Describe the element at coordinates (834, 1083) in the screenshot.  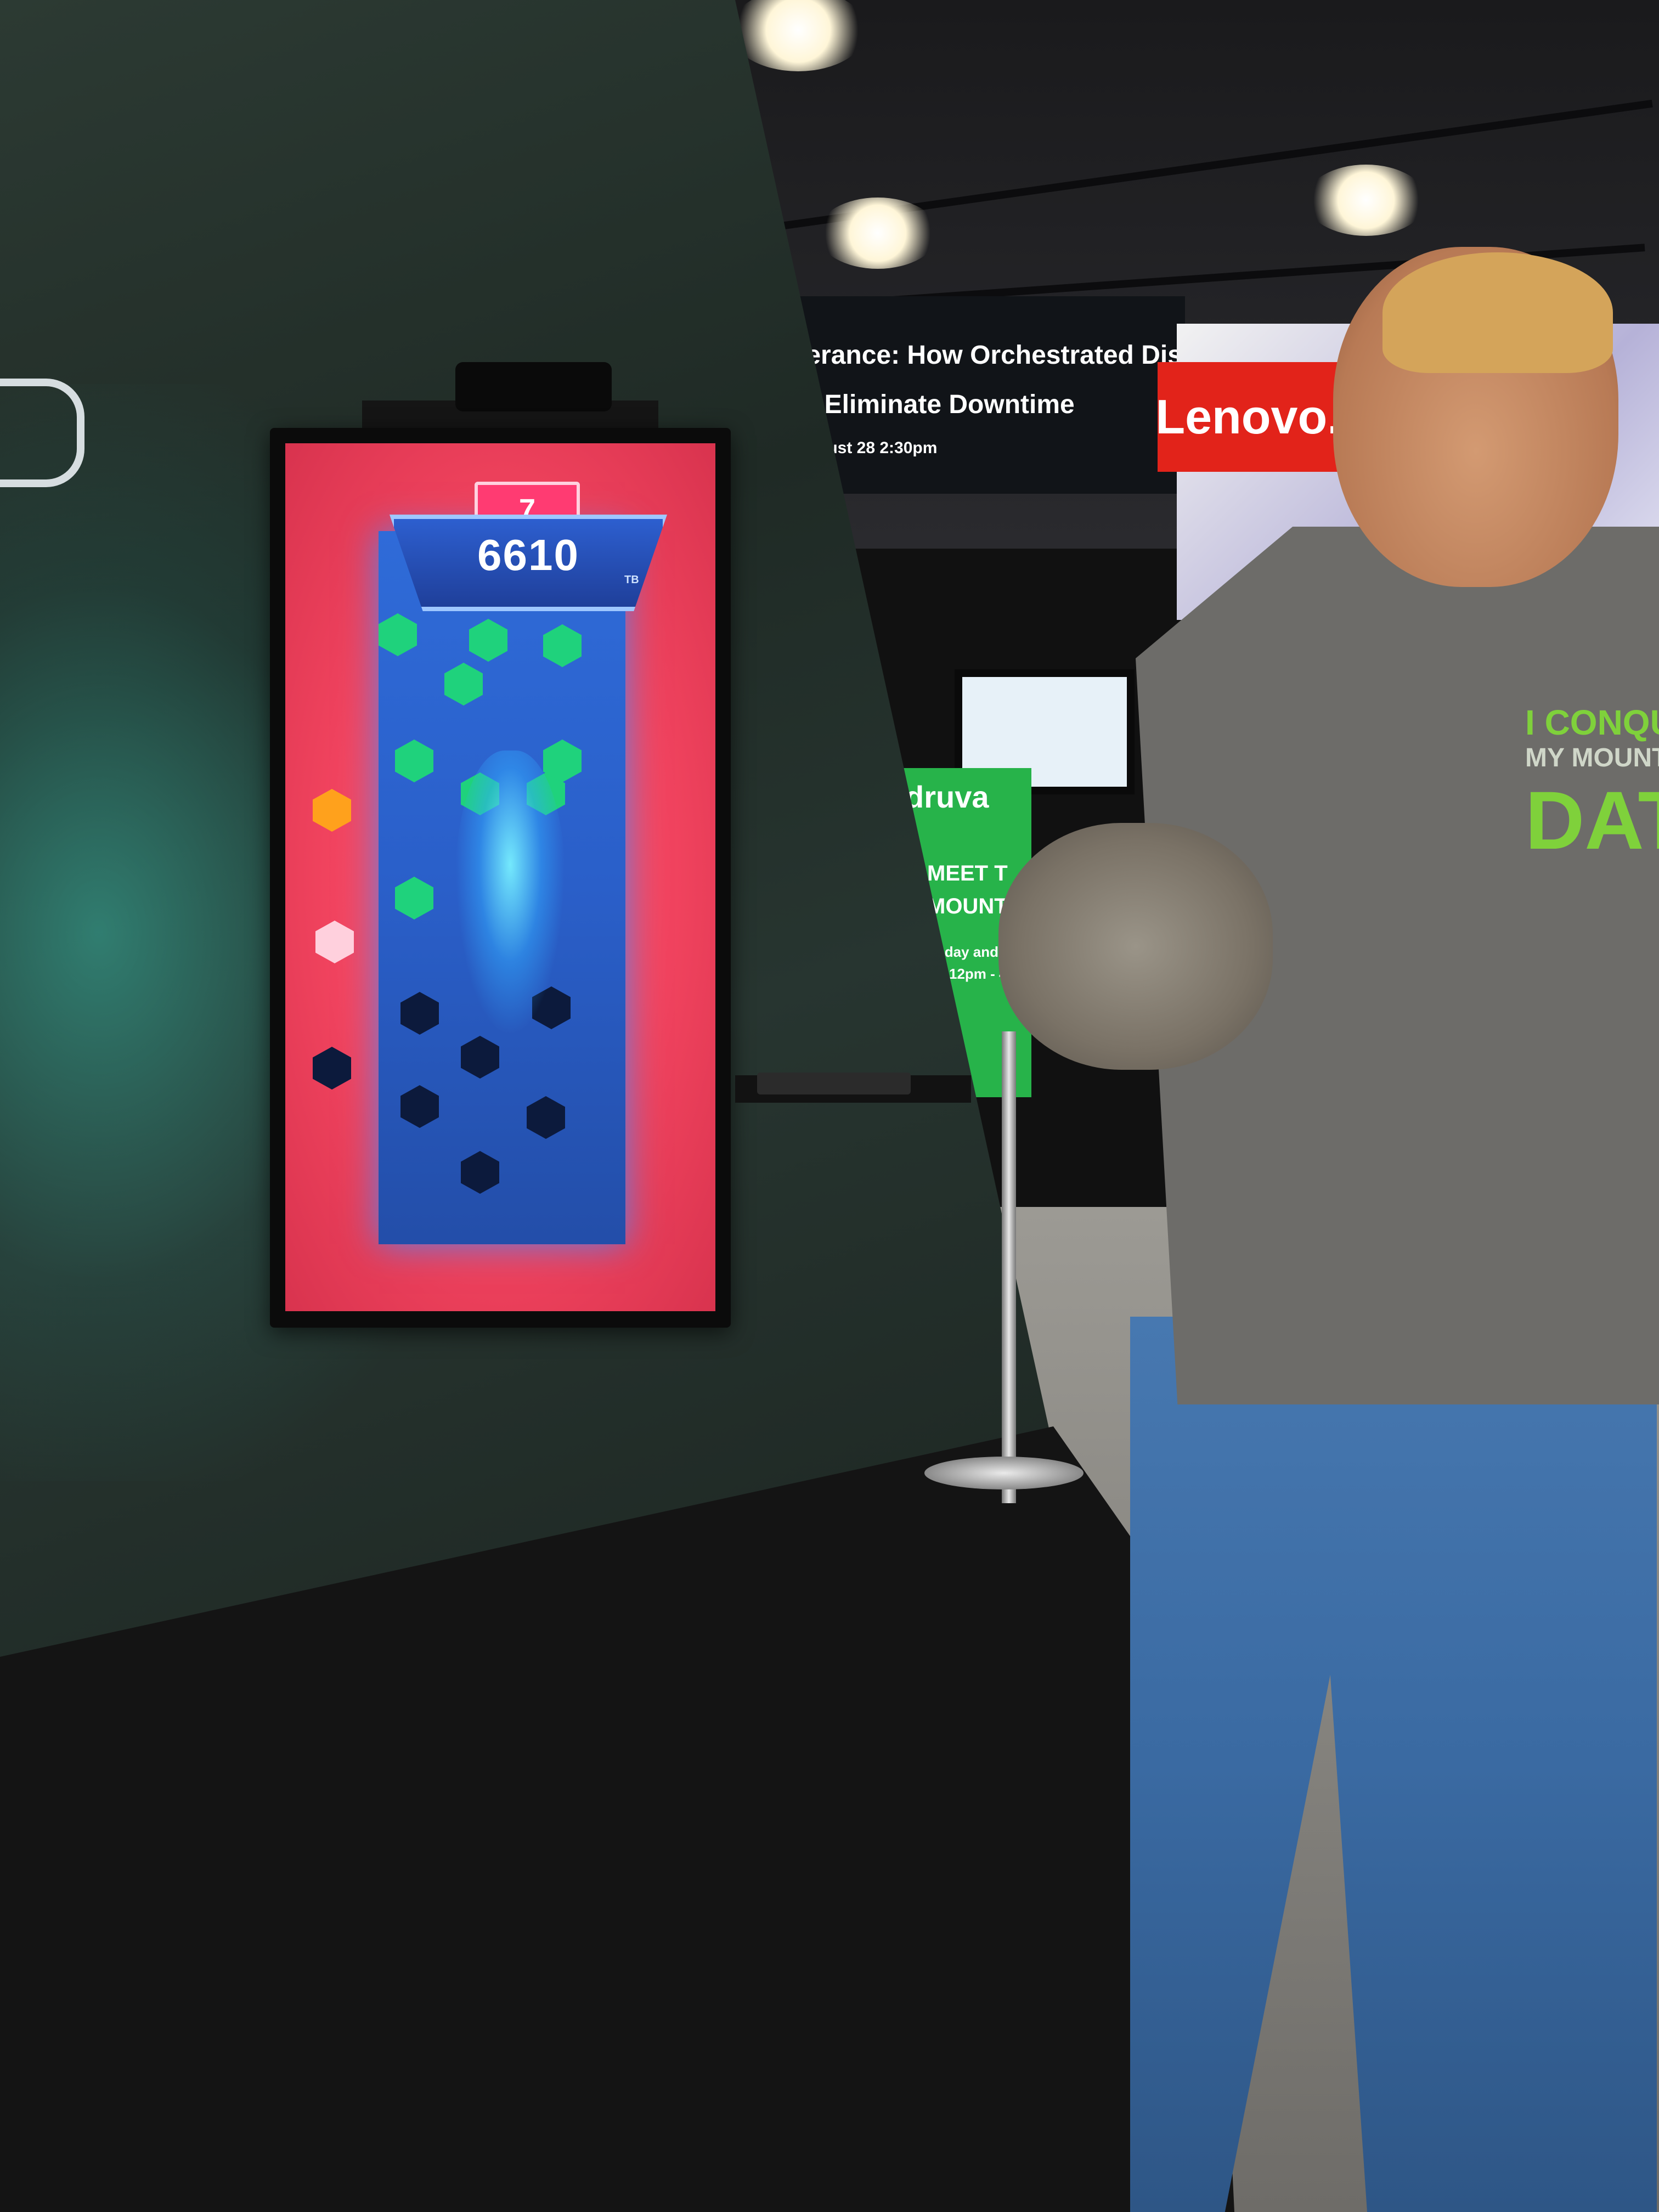
I see `keyboard` at that location.